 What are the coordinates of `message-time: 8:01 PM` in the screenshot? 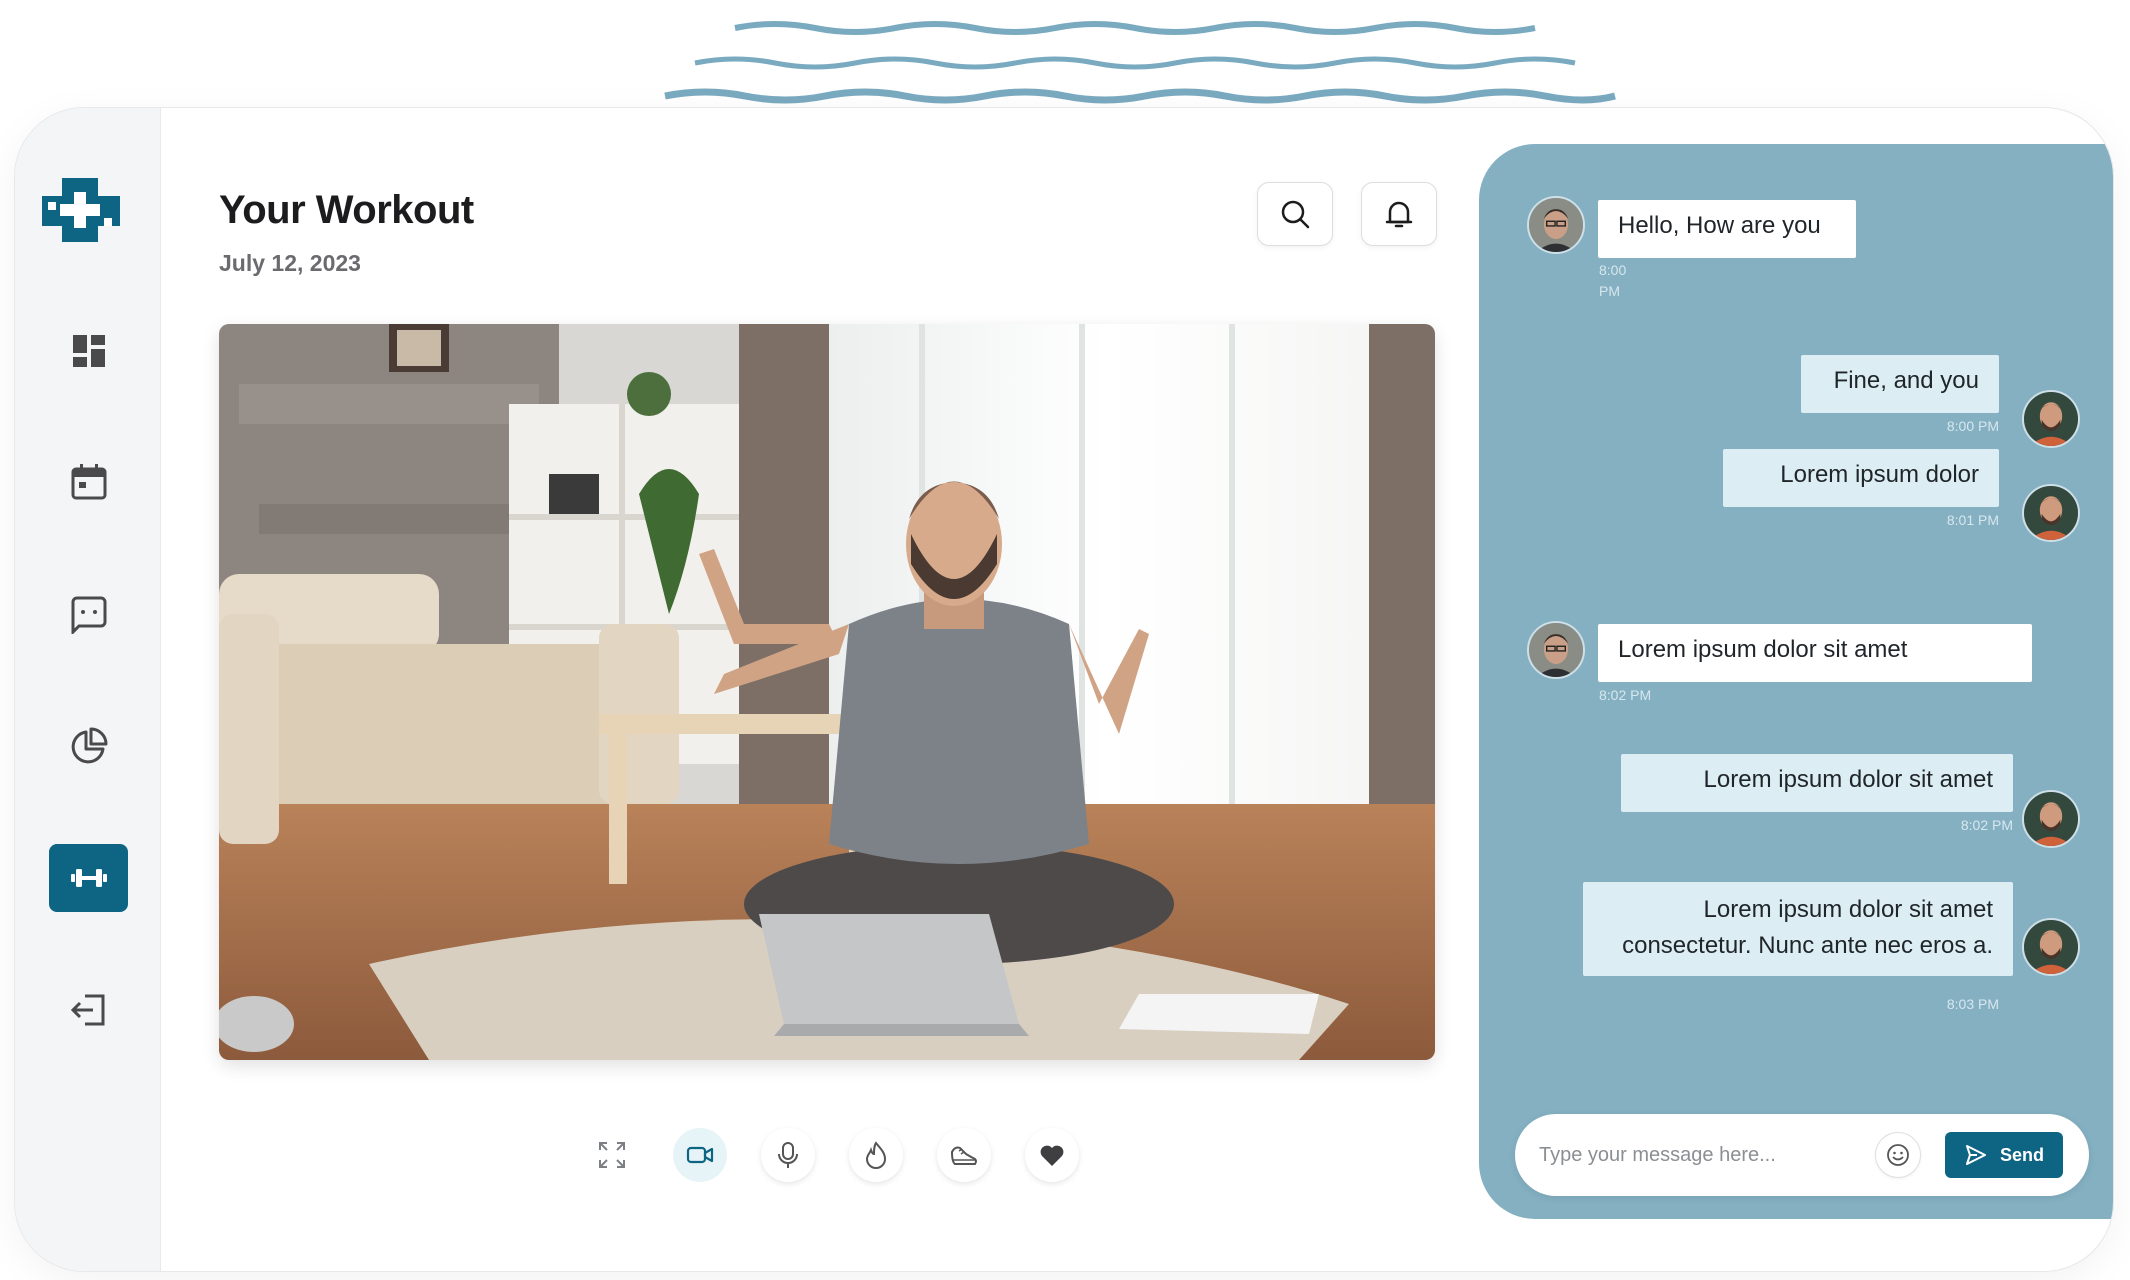 It's located at (1972, 520).